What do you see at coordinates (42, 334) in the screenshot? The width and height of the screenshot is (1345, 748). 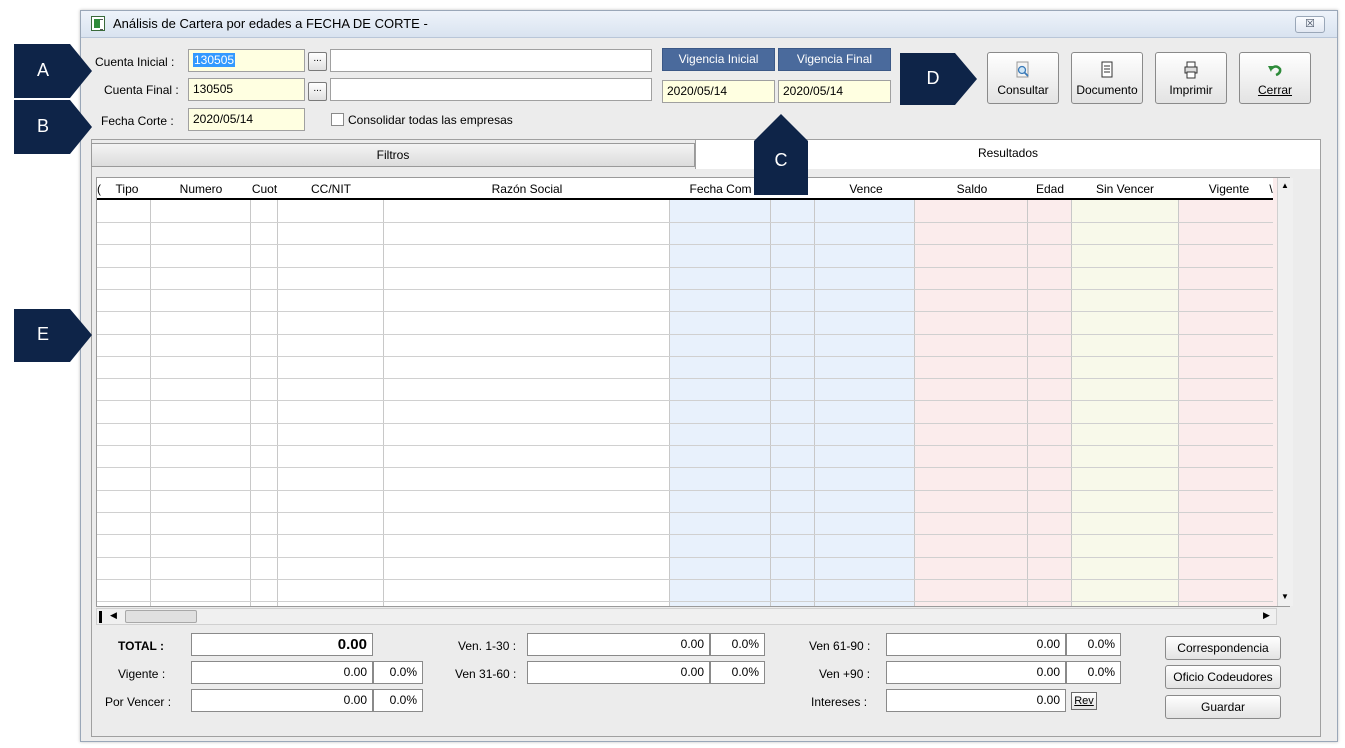 I see `callout-e: E` at bounding box center [42, 334].